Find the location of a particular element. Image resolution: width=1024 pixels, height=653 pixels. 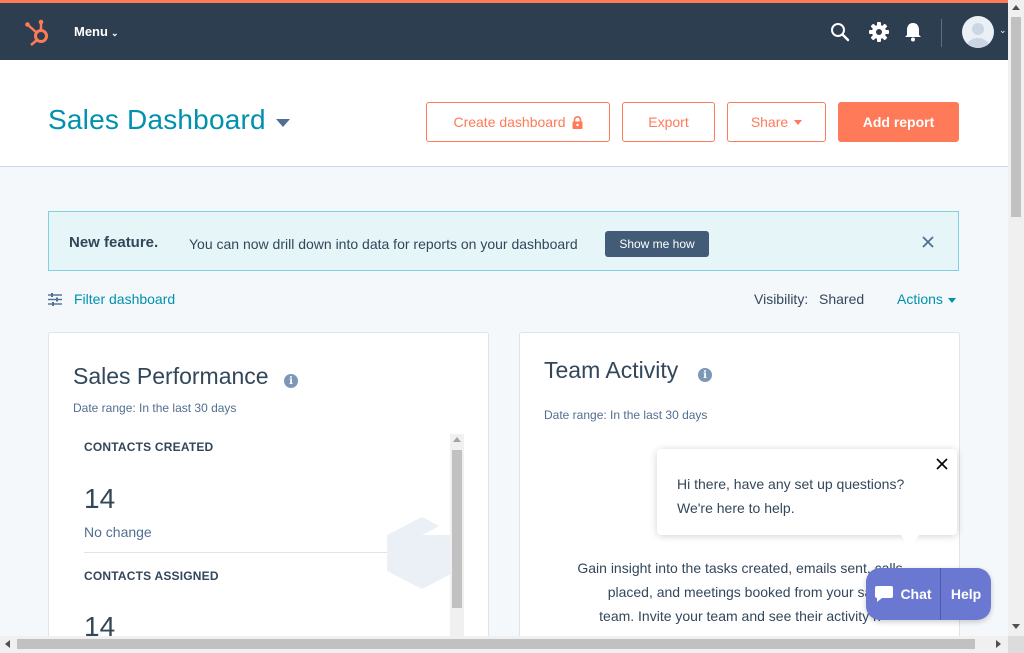

chevron-down-icon: ⌄ is located at coordinates (114, 33).